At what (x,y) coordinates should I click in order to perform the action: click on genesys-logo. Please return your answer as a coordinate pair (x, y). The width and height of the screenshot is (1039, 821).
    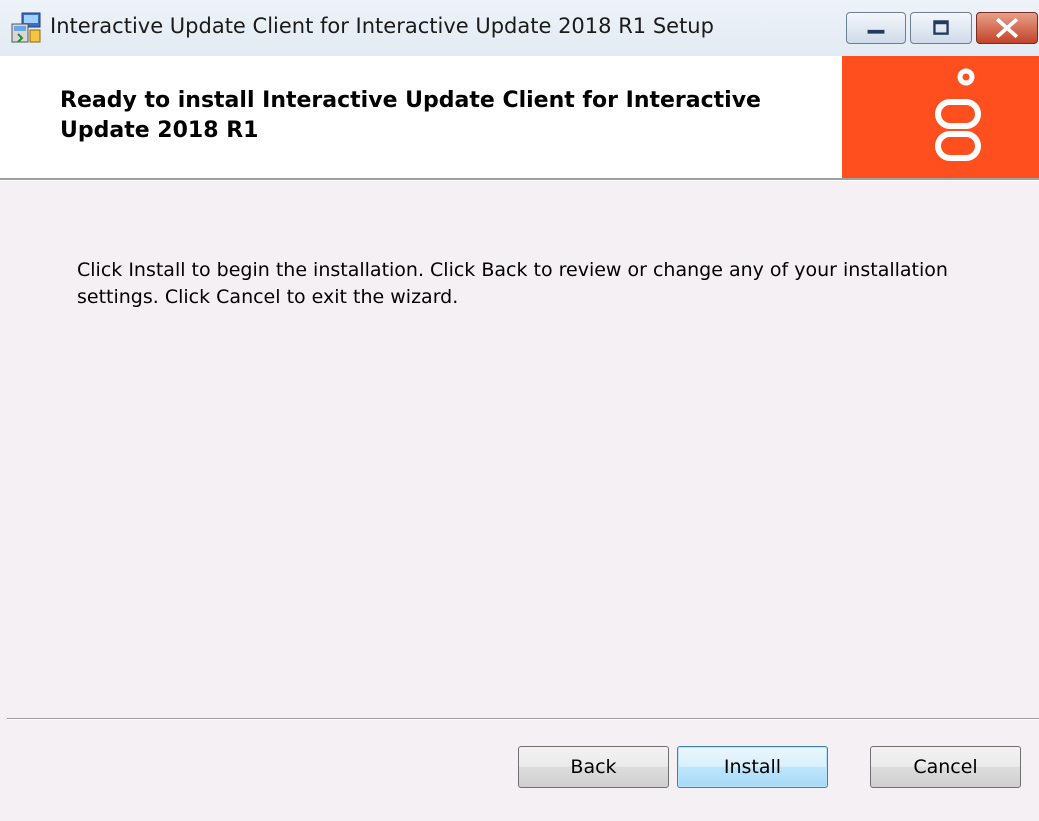
    Looking at the image, I should click on (958, 114).